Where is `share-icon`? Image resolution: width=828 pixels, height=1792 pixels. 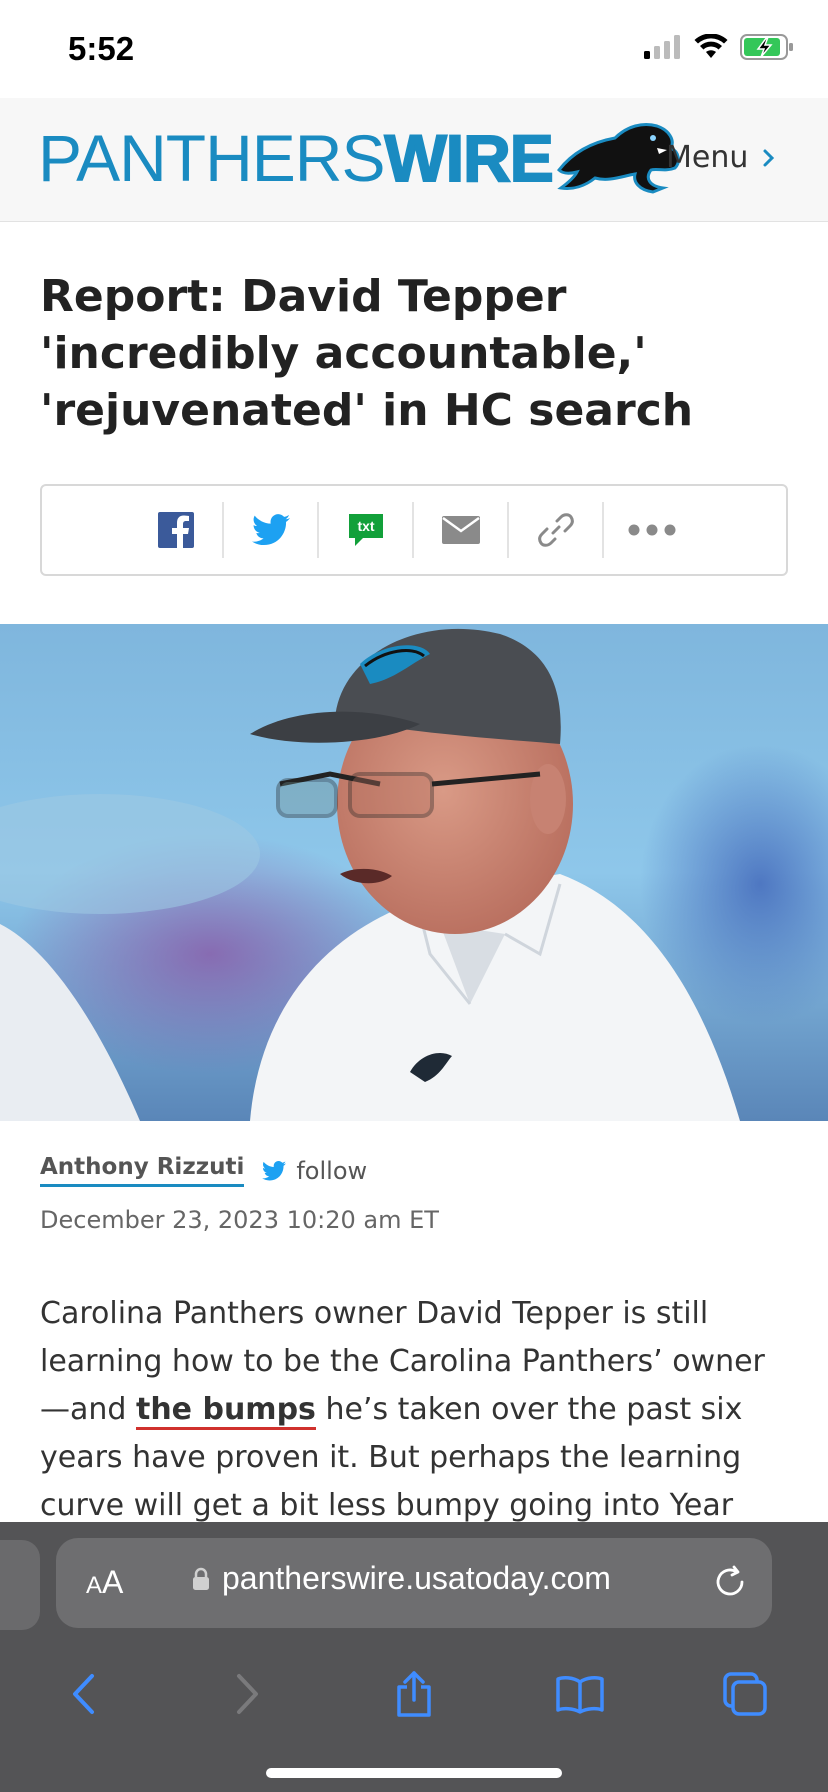 share-icon is located at coordinates (414, 1694).